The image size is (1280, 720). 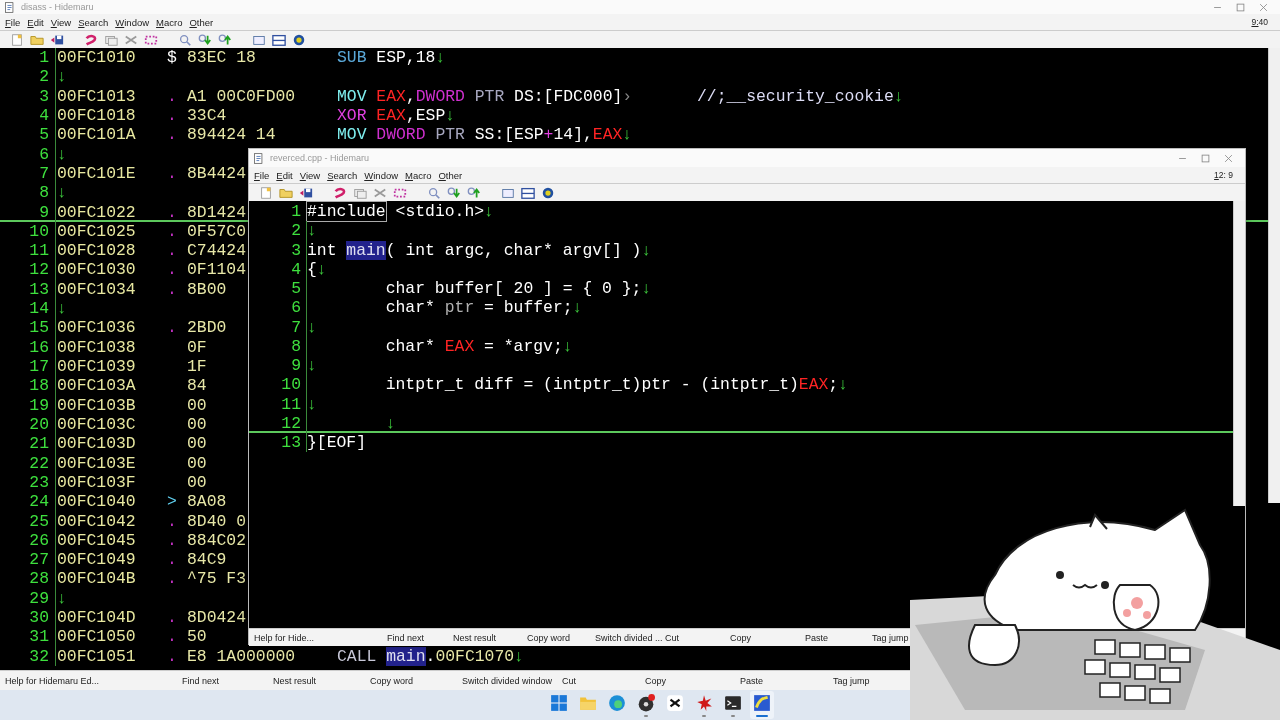 What do you see at coordinates (197, 637) in the screenshot?
I see `hex-bytes: 50` at bounding box center [197, 637].